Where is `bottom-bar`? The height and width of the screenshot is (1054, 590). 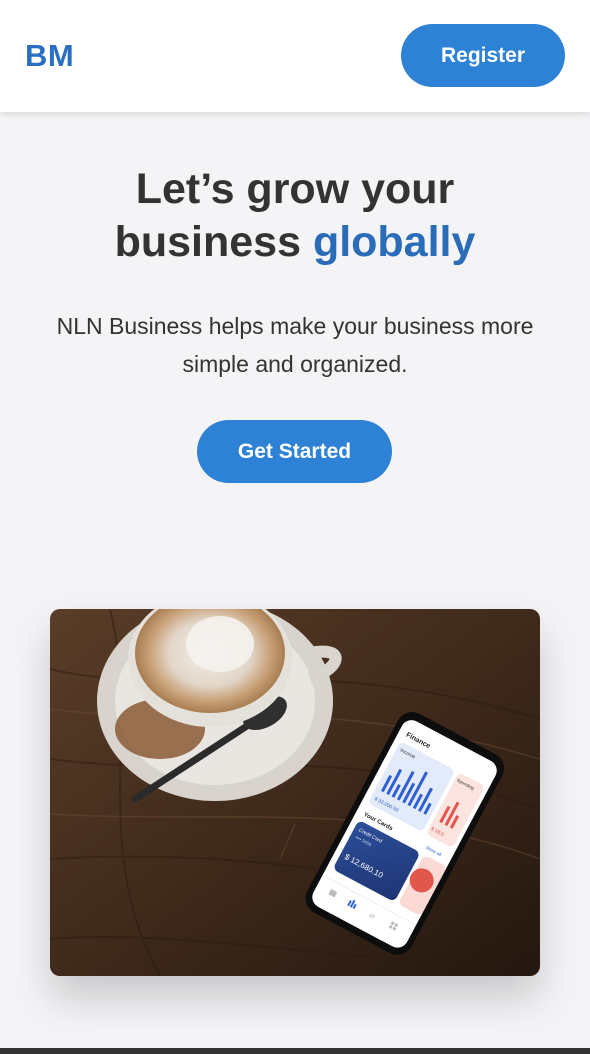 bottom-bar is located at coordinates (295, 1051).